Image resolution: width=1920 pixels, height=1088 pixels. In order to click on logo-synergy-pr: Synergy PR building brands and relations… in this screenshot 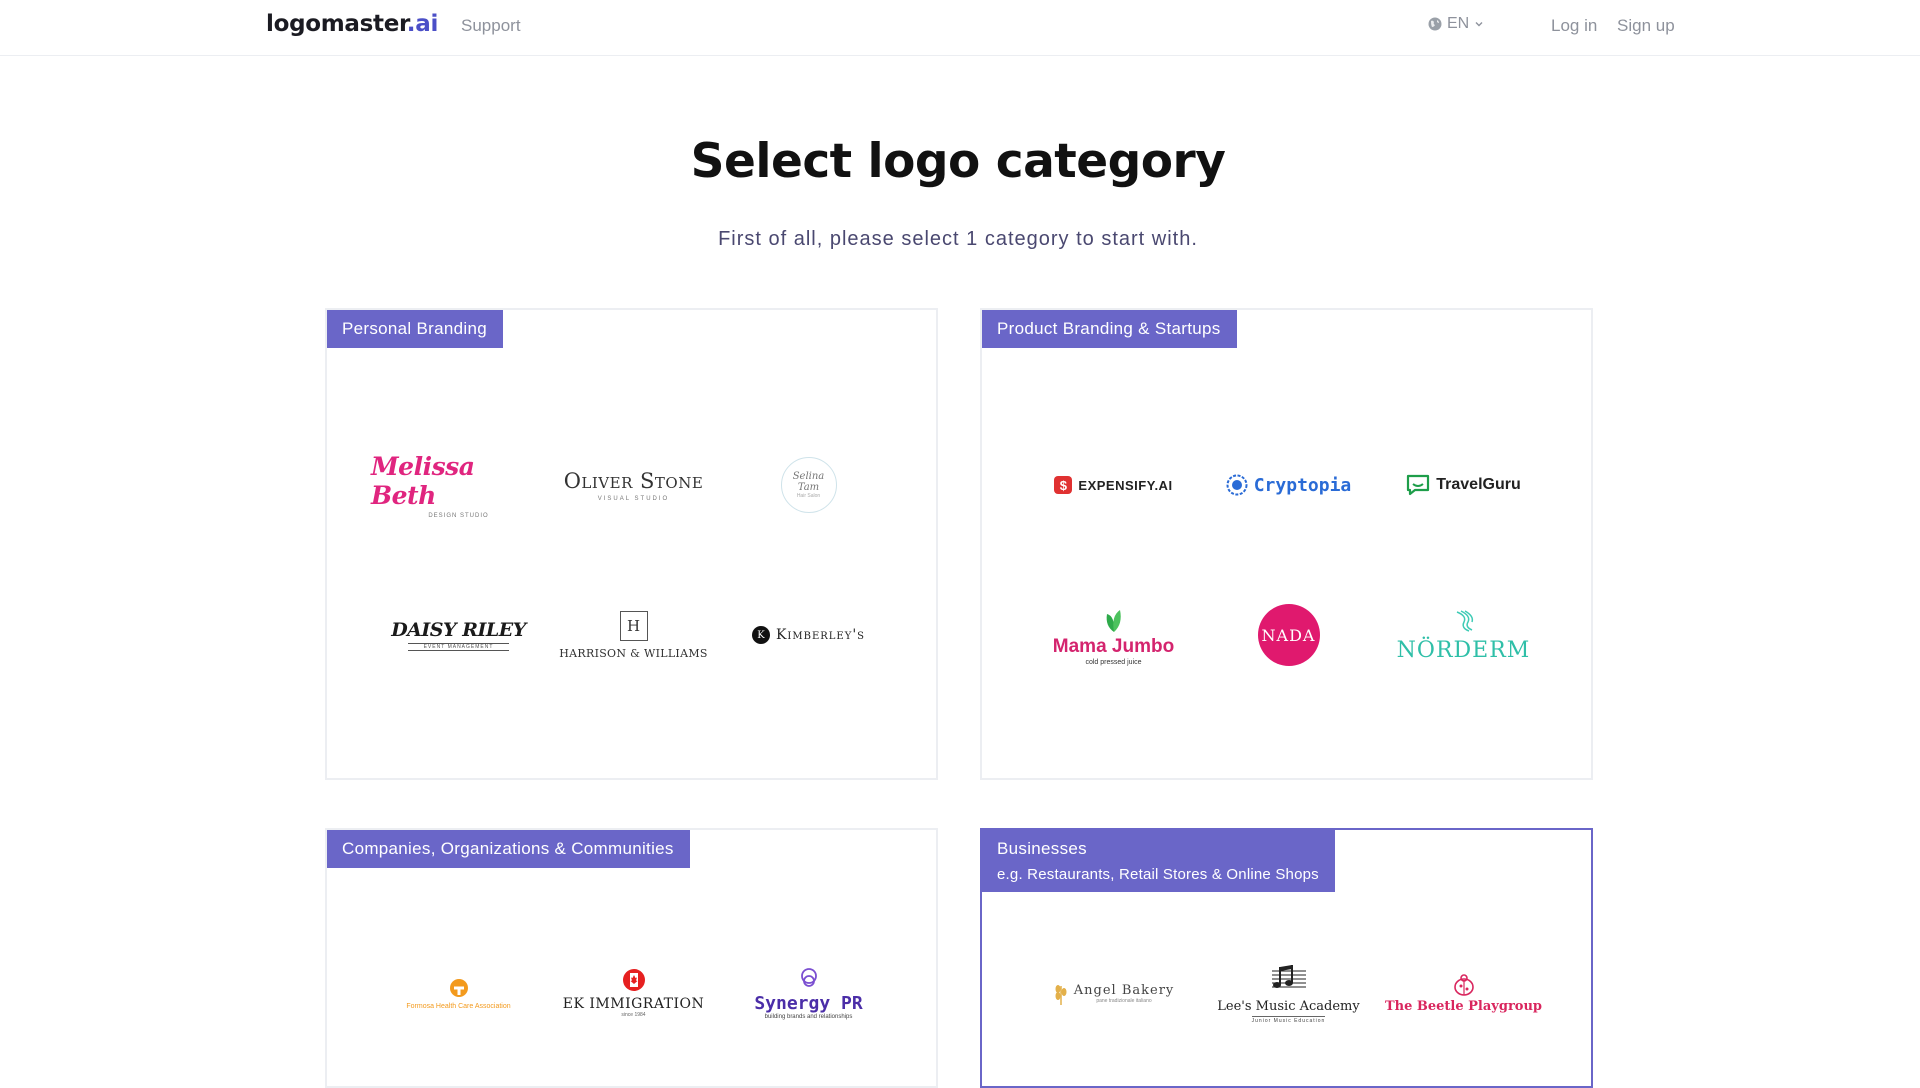, I will do `click(808, 993)`.